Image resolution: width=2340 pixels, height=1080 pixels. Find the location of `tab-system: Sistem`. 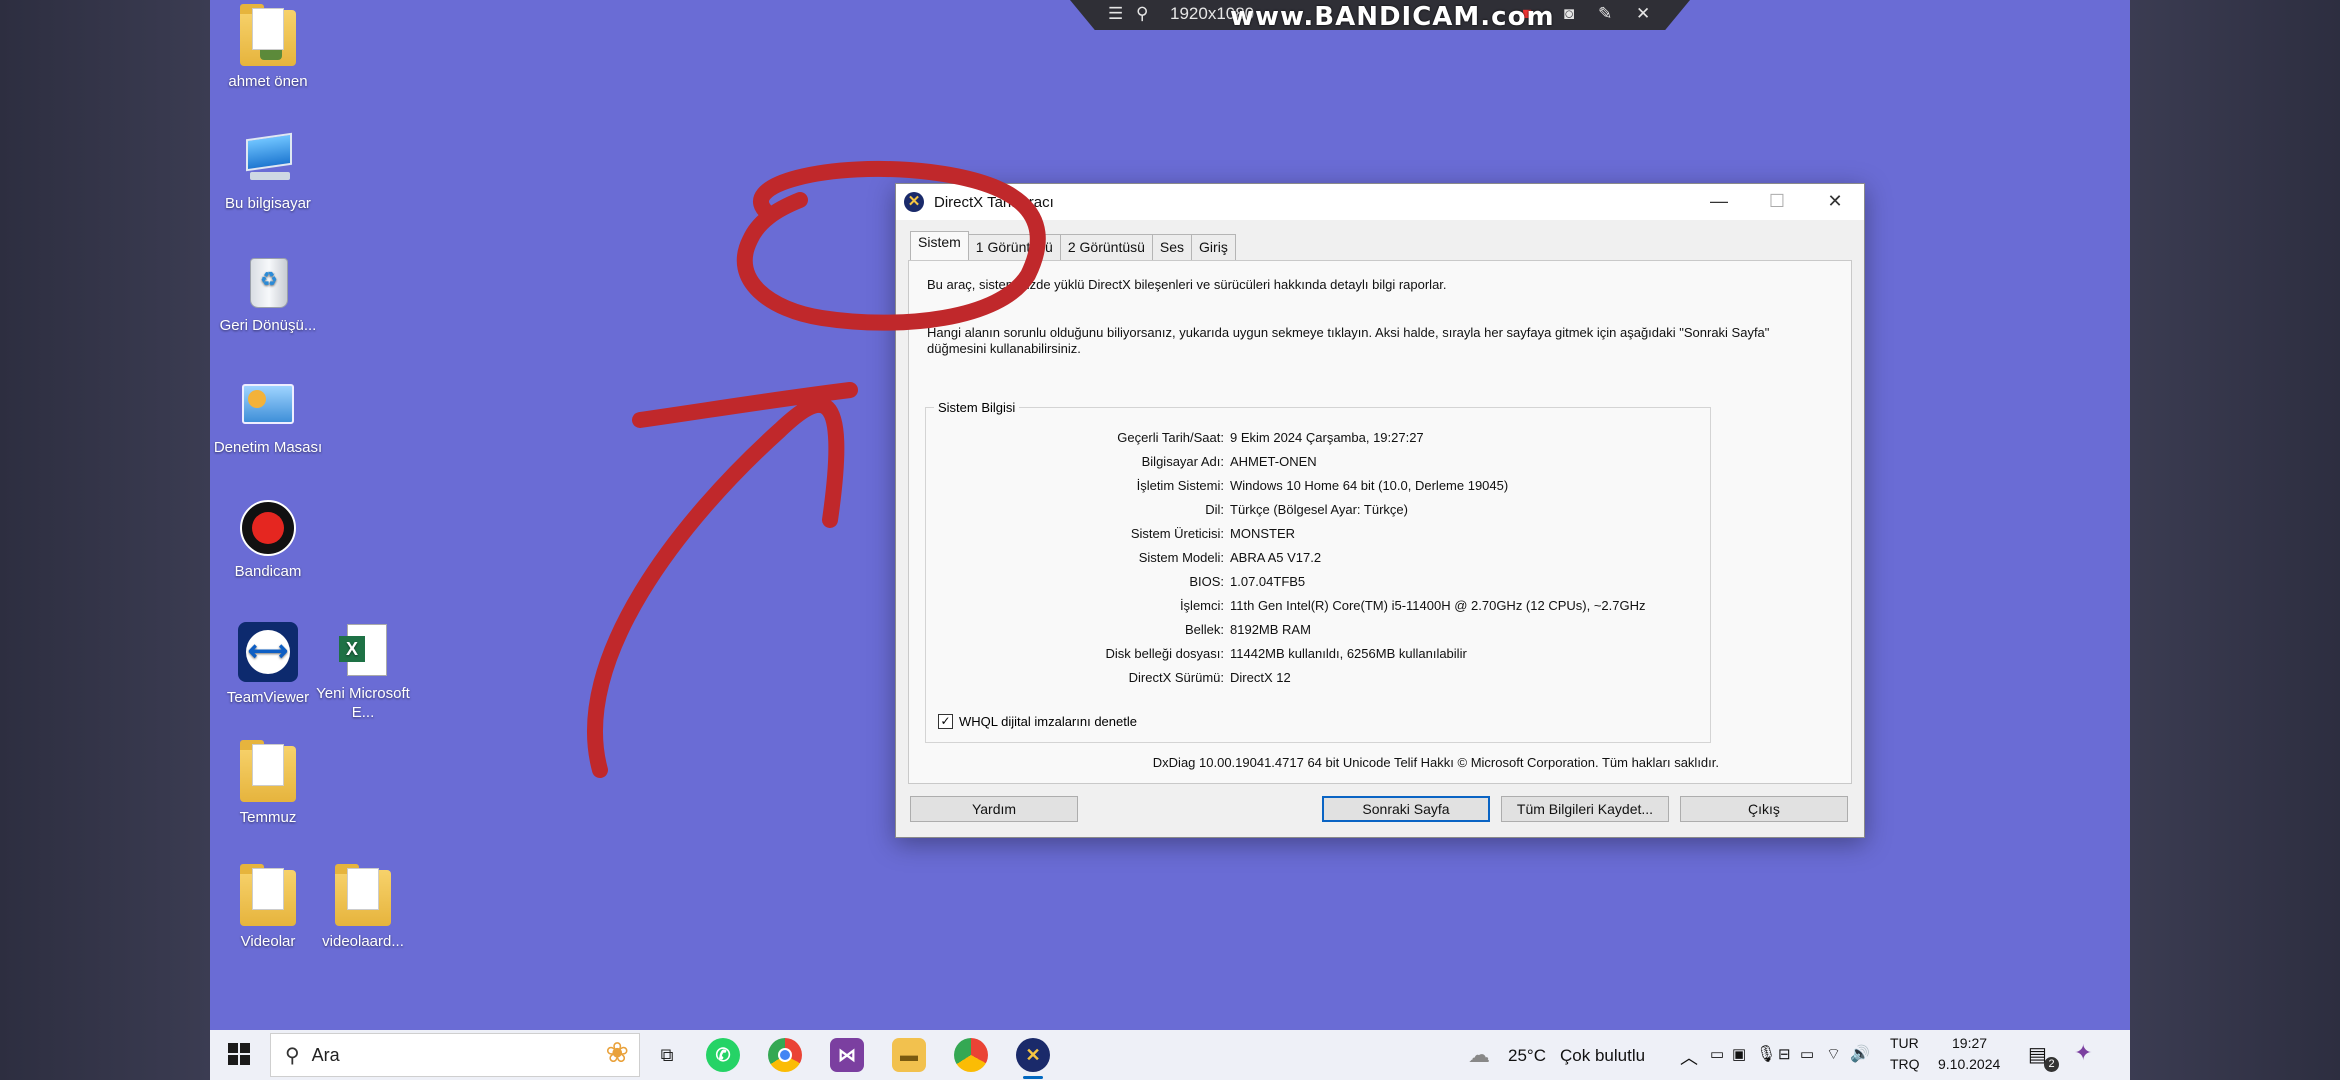

tab-system: Sistem is located at coordinates (939, 245).